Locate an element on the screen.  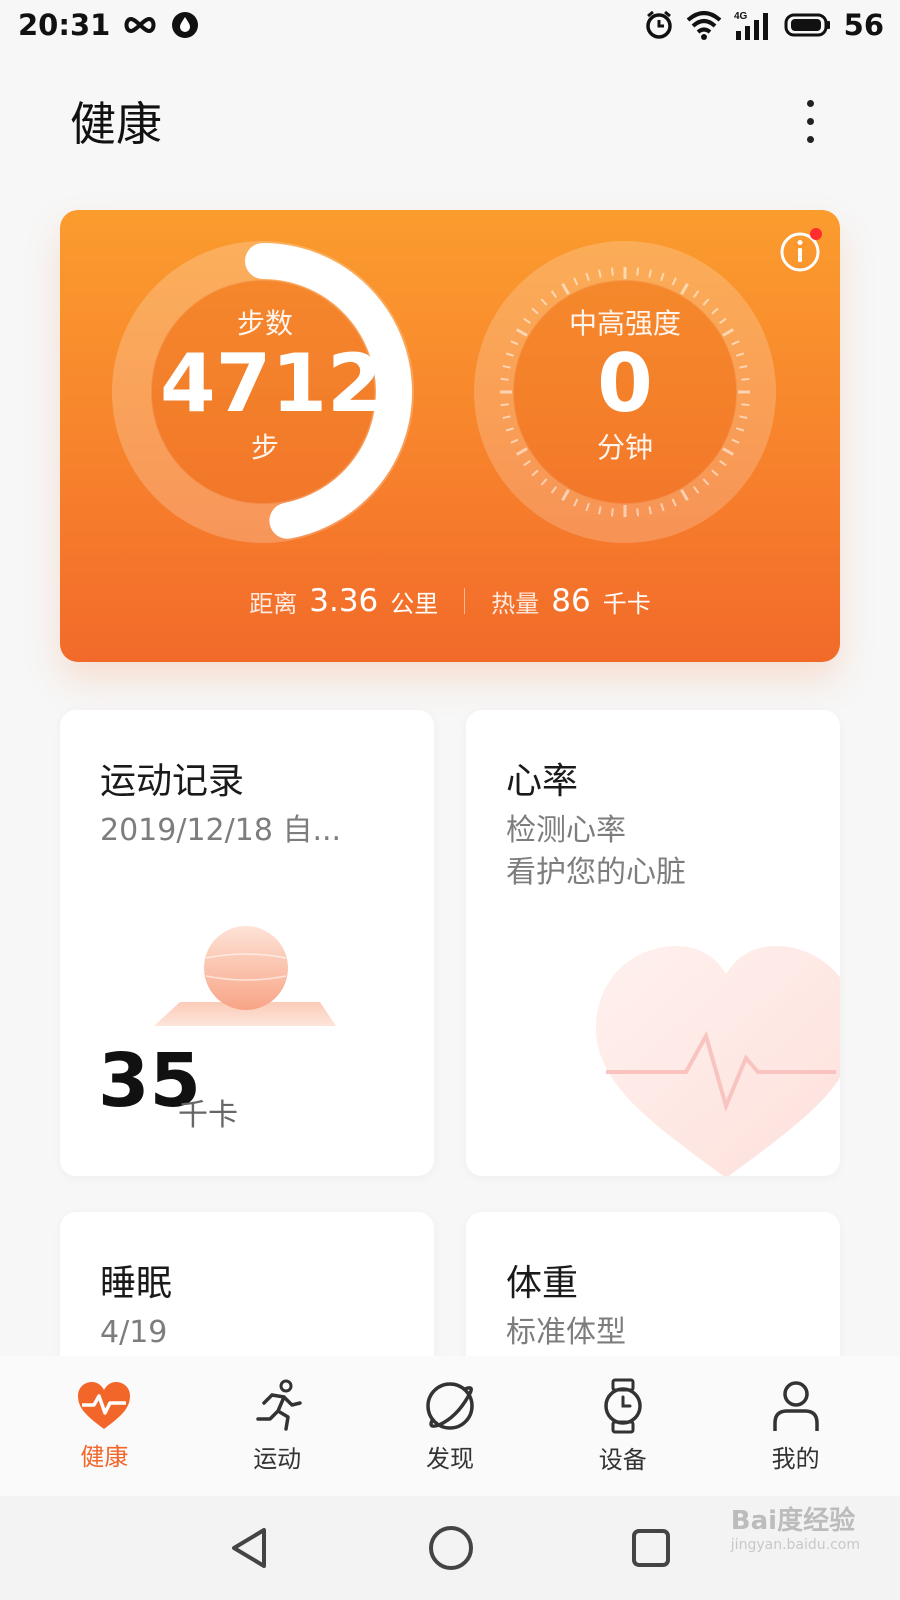
exercise-calorie-unit: 千卡 is located at coordinates (208, 1115).